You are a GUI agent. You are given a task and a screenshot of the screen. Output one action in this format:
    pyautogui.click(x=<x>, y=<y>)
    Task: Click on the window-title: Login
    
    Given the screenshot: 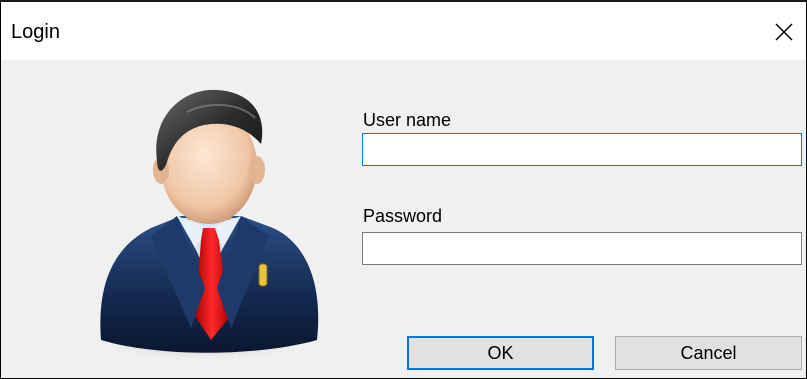 What is the action you would take?
    pyautogui.click(x=35, y=32)
    